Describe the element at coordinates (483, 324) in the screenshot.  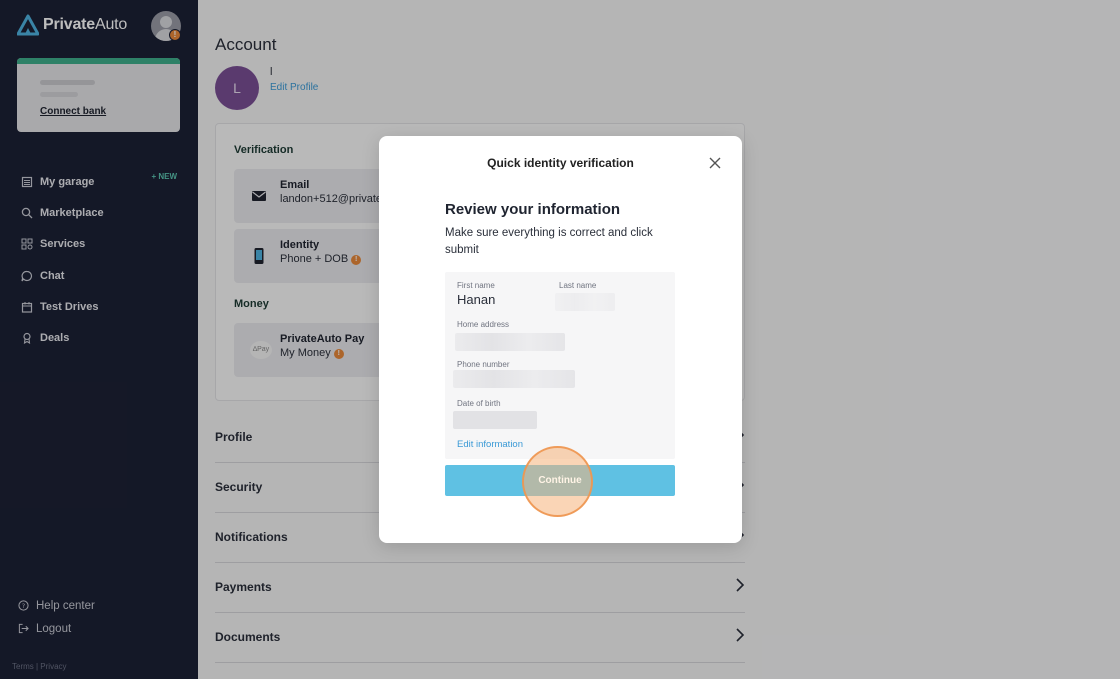
I see `home-address-label: Home address` at that location.